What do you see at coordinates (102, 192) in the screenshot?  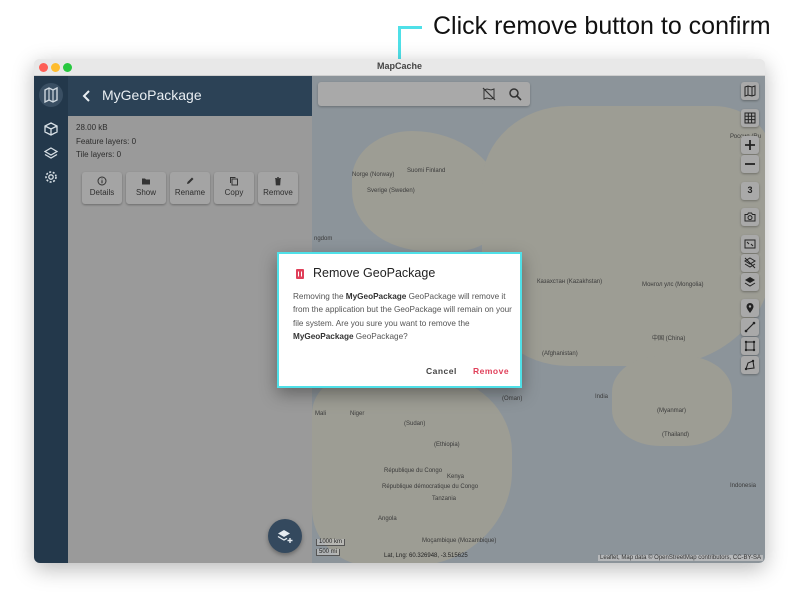 I see `details-label: Details` at bounding box center [102, 192].